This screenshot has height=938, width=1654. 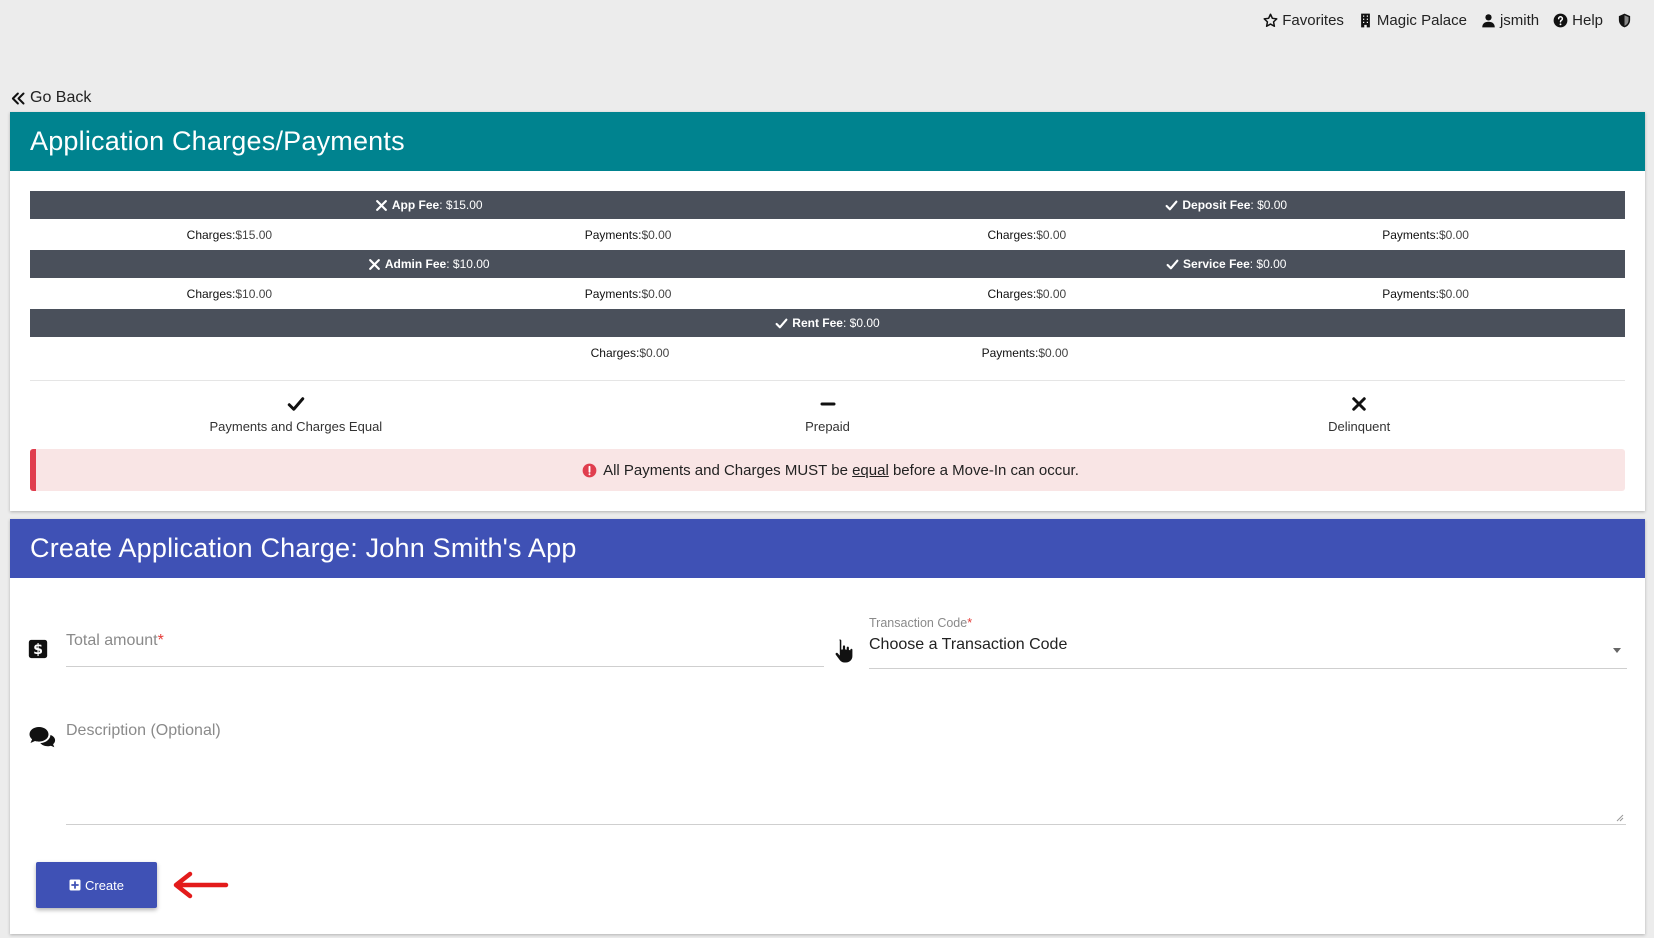 I want to click on fee-header-app: App Fee: $15.00, so click(x=429, y=205).